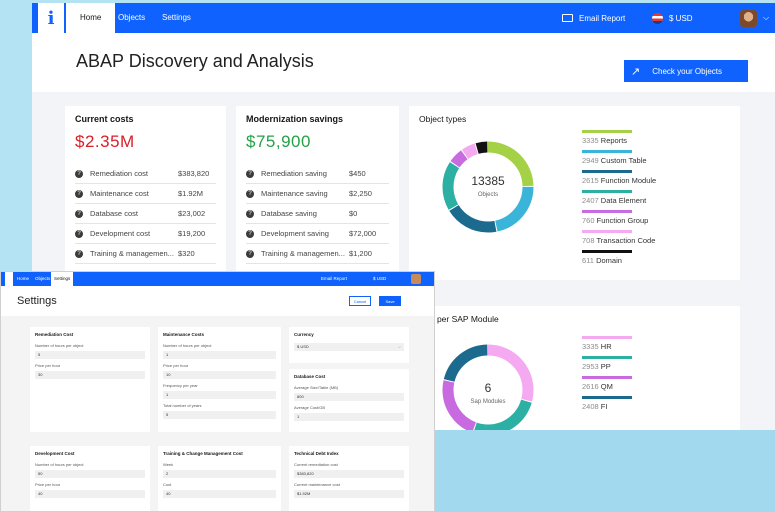 This screenshot has width=775, height=512. What do you see at coordinates (192, 233) in the screenshot?
I see `row-value: $19,200` at bounding box center [192, 233].